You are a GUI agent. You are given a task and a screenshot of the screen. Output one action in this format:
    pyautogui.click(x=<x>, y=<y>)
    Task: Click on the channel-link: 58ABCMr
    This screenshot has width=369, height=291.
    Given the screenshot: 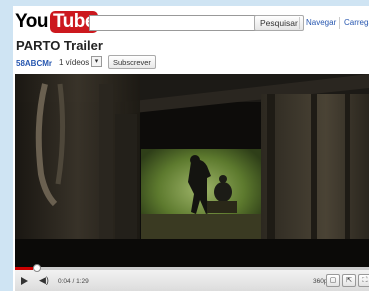 What is the action you would take?
    pyautogui.click(x=34, y=63)
    